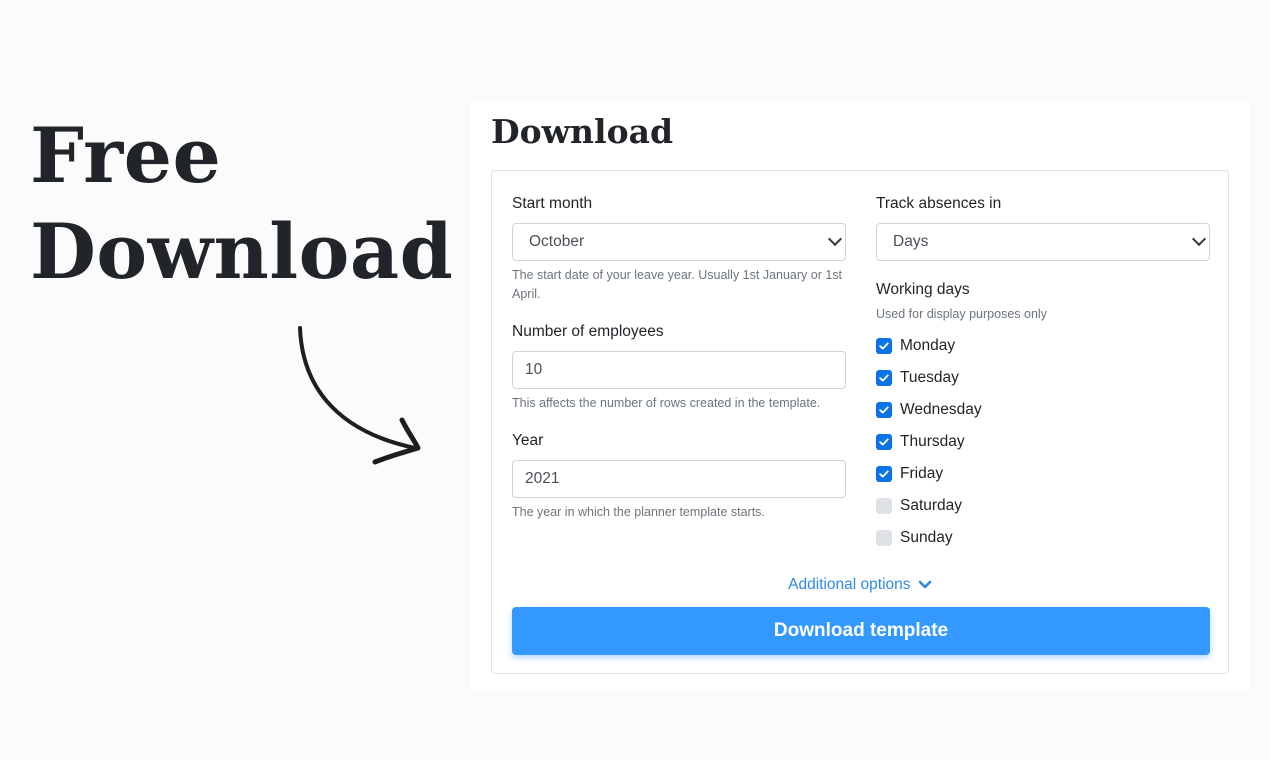 This screenshot has width=1270, height=760. I want to click on working-days-help: Used for display purposes only, so click(961, 314).